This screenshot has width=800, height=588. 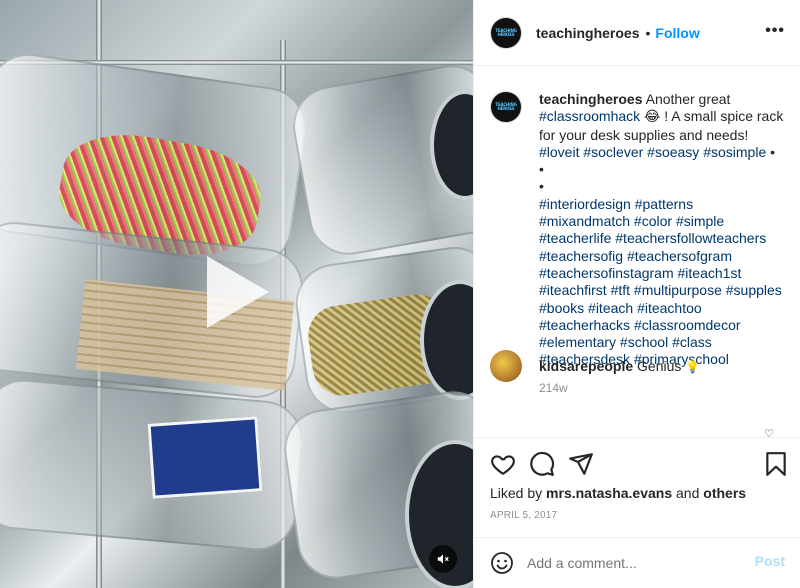 What do you see at coordinates (770, 561) in the screenshot?
I see `post-comment-button: Post` at bounding box center [770, 561].